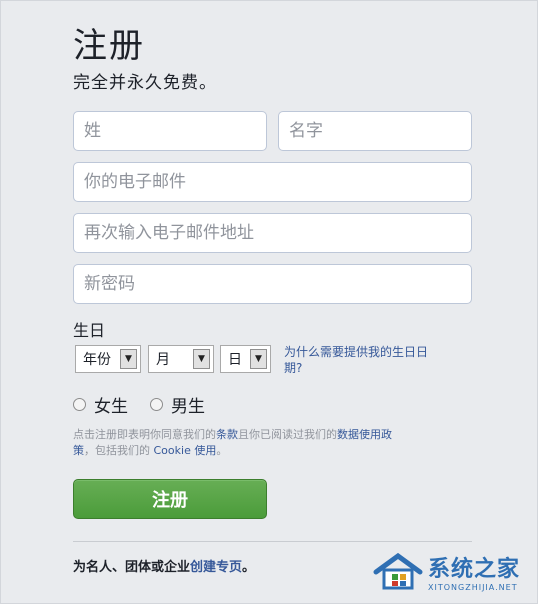  What do you see at coordinates (222, 450) in the screenshot?
I see `terms-suffix: 。` at bounding box center [222, 450].